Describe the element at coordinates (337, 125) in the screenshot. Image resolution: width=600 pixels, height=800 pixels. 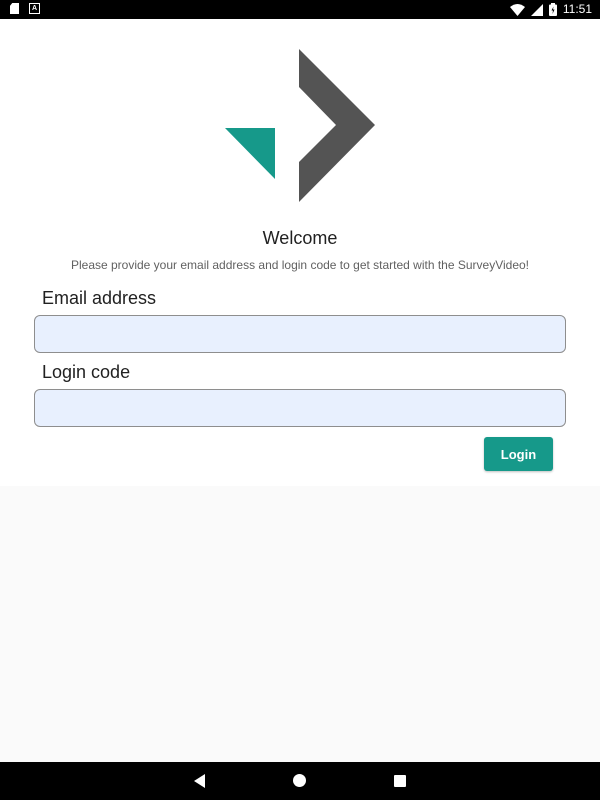
I see `logo-gray-chevron` at that location.